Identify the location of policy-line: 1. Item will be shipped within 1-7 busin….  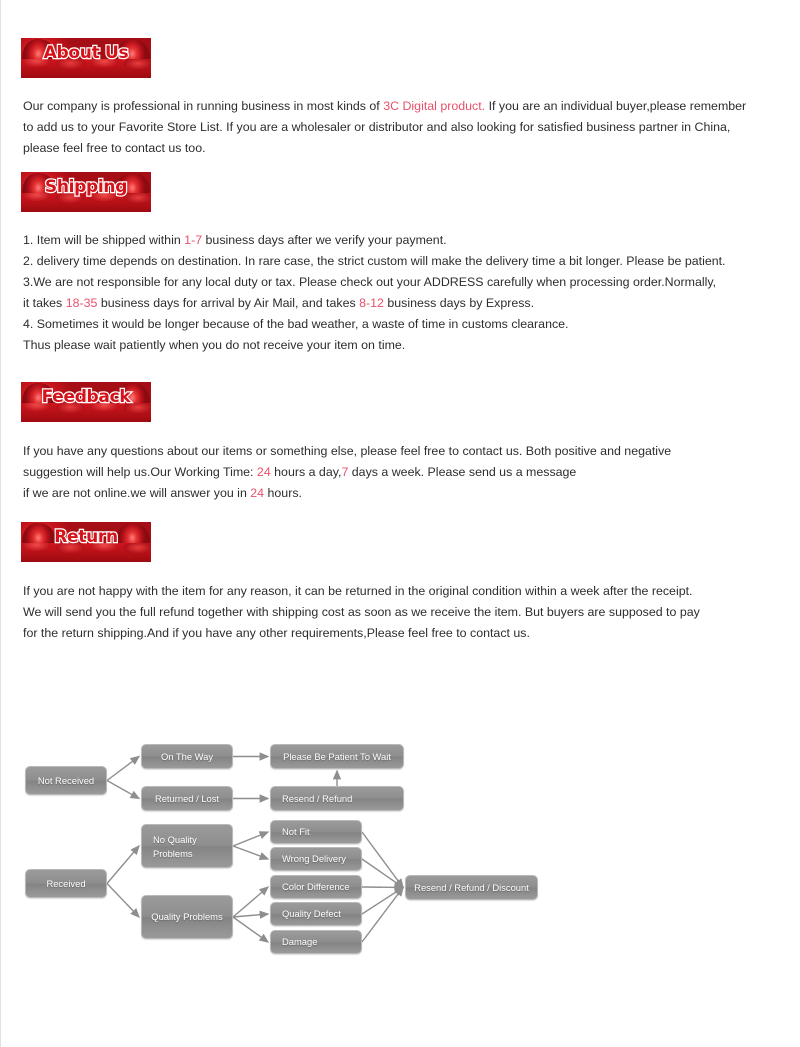
(411, 240).